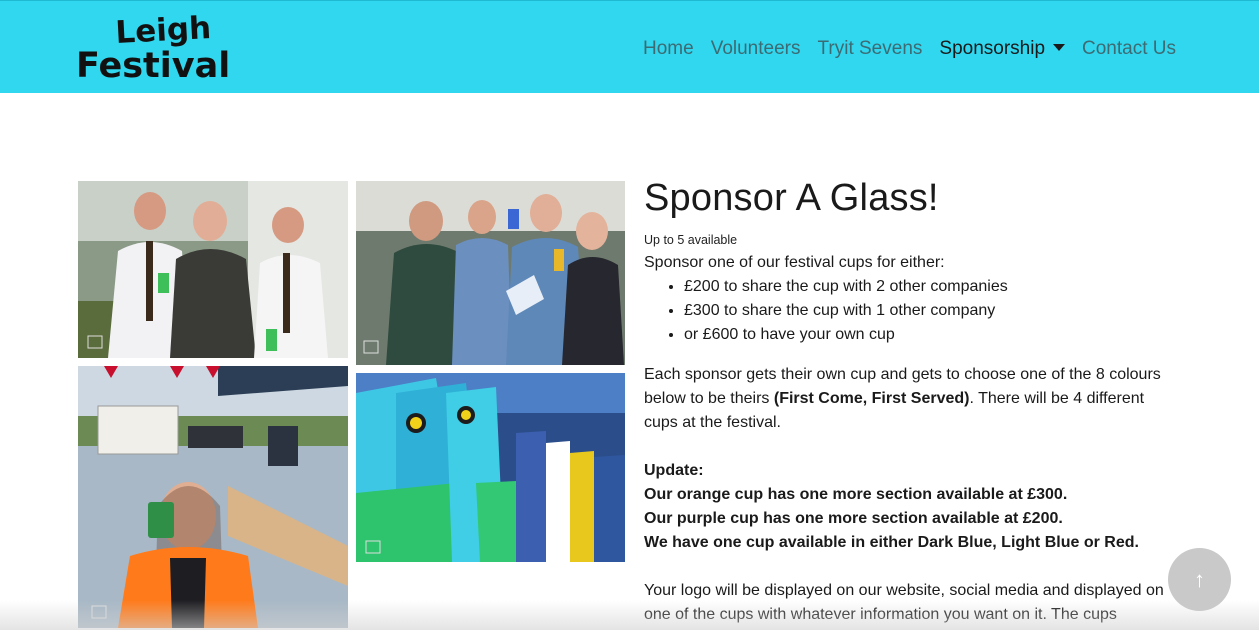 The height and width of the screenshot is (630, 1259). What do you see at coordinates (629, 615) in the screenshot?
I see `bottom-fade` at bounding box center [629, 615].